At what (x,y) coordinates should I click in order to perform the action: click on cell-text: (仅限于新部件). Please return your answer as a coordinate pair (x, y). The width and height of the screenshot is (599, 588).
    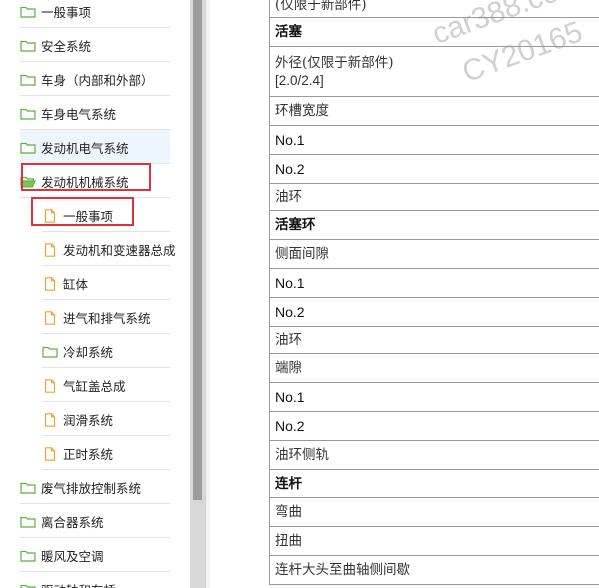
    Looking at the image, I should click on (321, 6).